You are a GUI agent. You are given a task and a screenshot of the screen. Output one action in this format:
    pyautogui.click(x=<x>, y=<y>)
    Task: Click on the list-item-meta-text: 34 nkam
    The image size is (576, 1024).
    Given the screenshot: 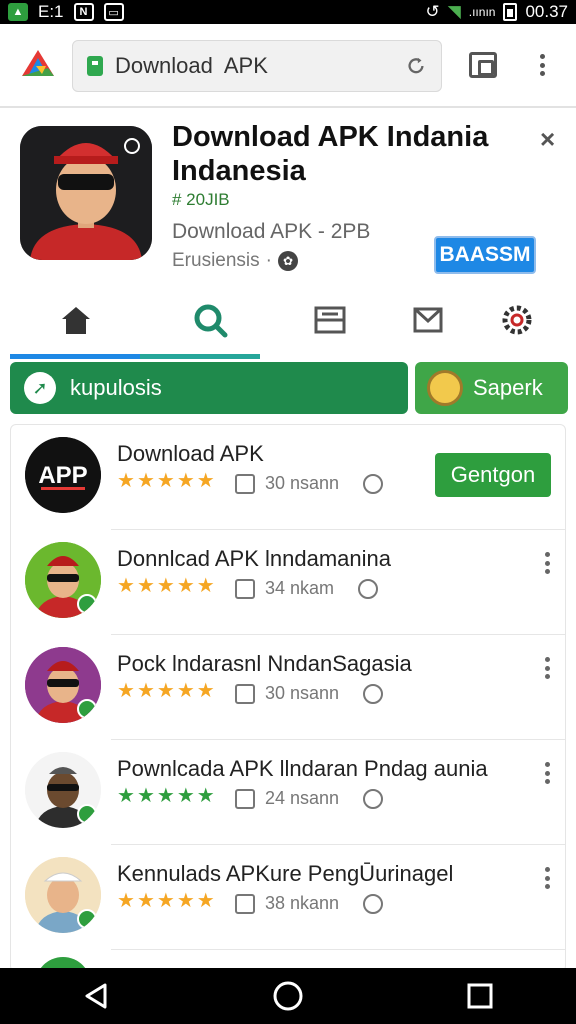 What is the action you would take?
    pyautogui.click(x=300, y=588)
    